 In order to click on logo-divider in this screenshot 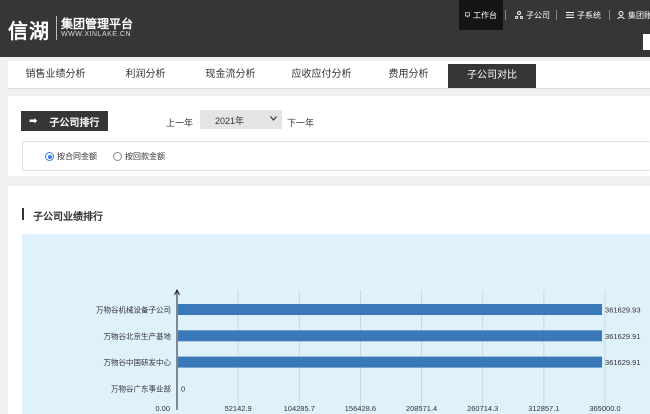, I will do `click(56, 28)`.